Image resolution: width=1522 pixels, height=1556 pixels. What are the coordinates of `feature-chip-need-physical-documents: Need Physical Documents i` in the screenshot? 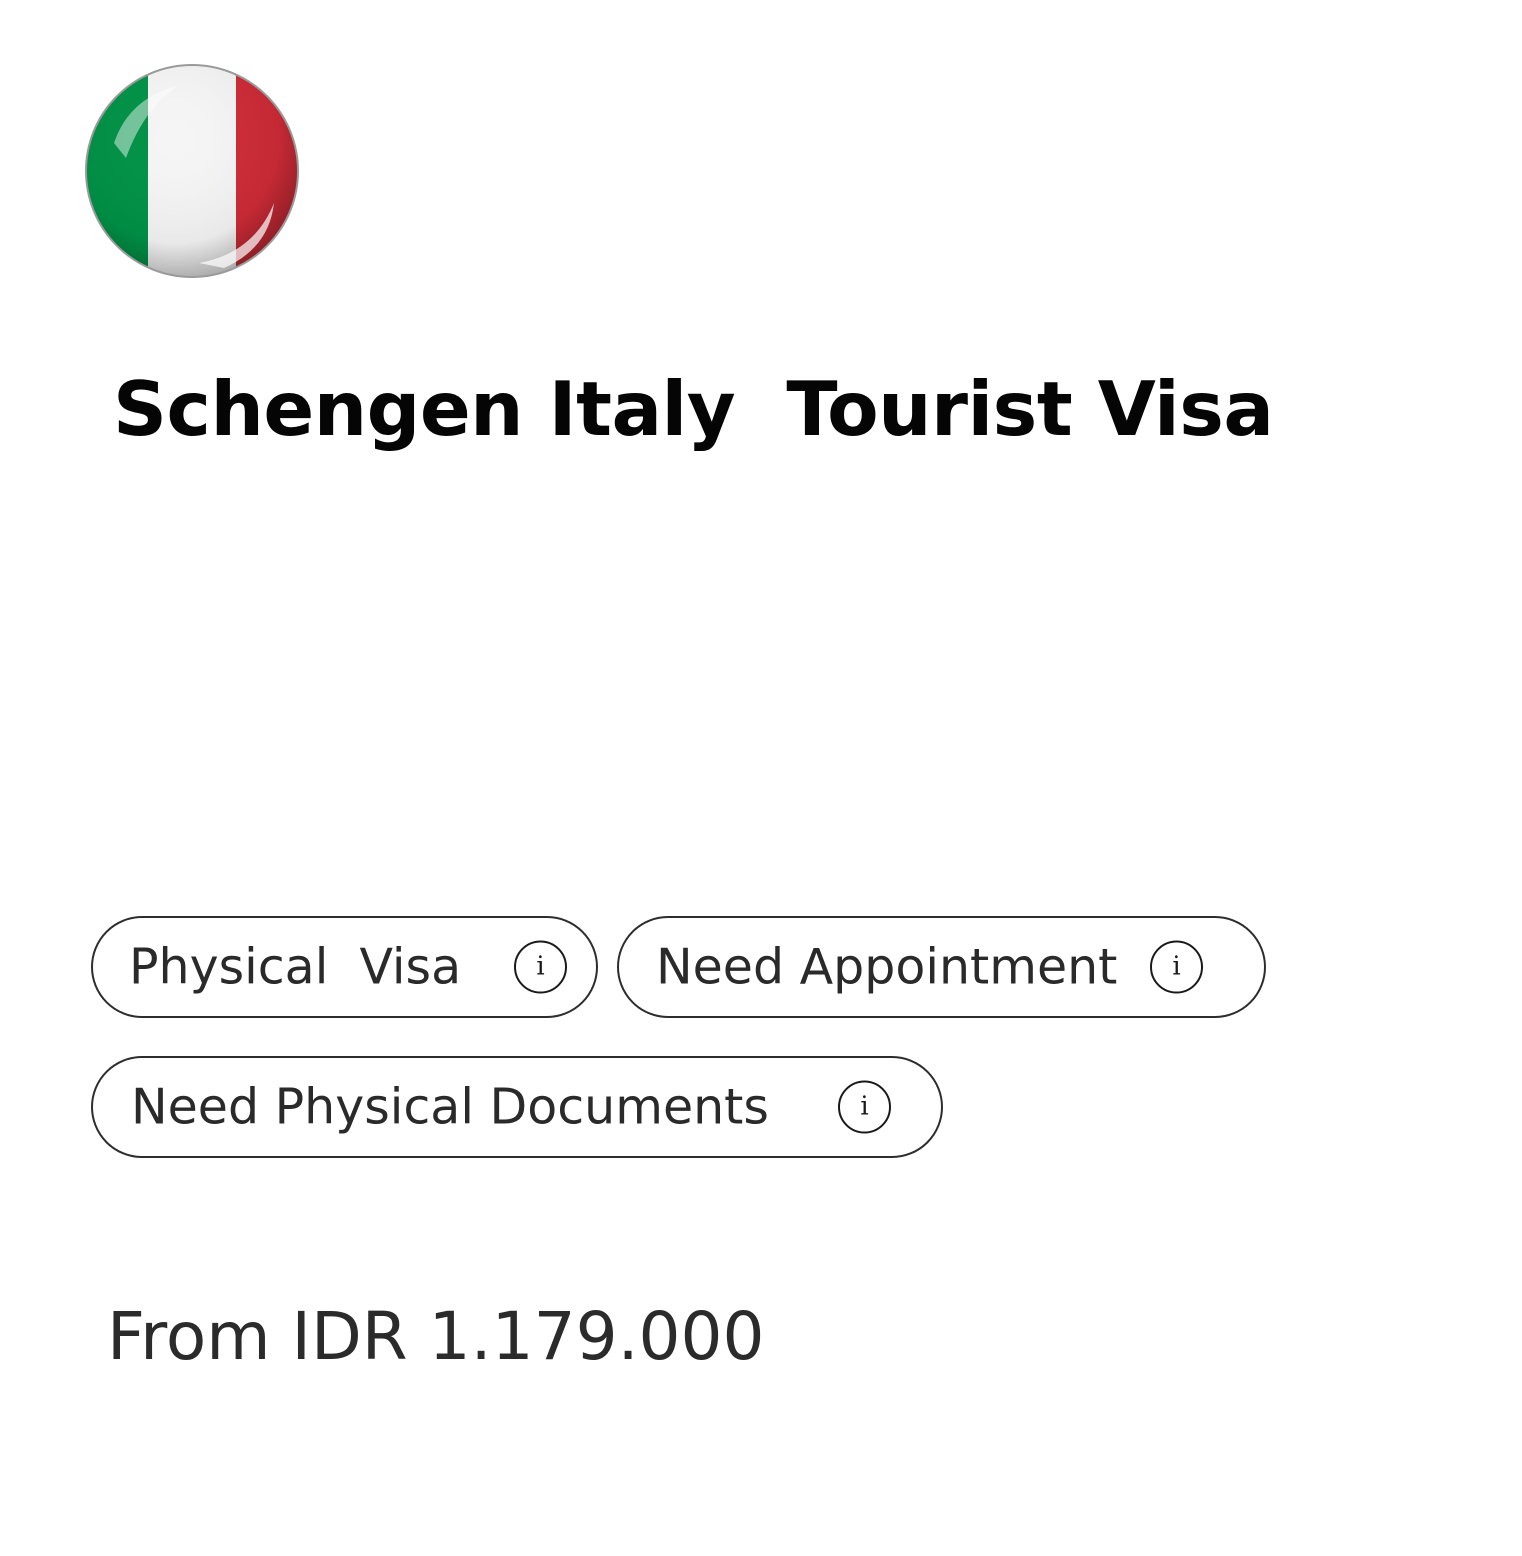 It's located at (517, 1107).